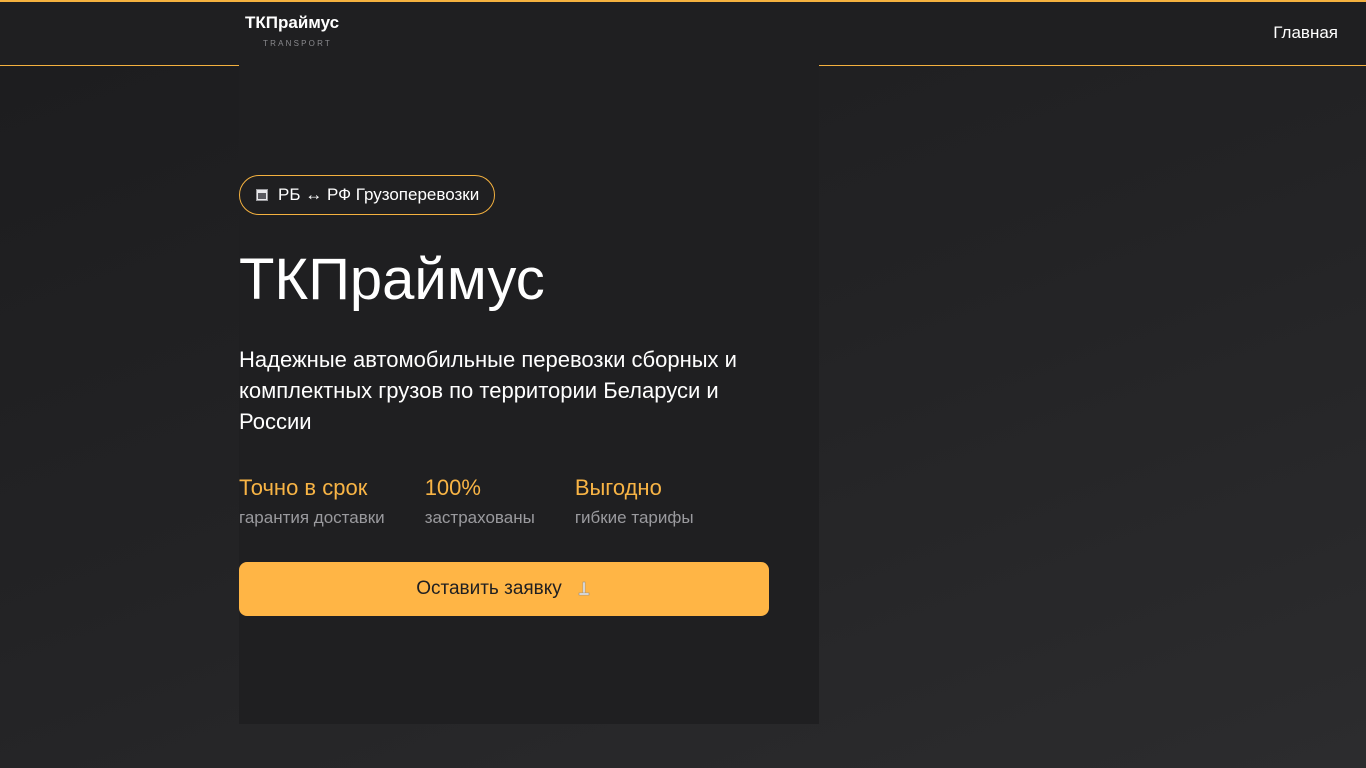 This screenshot has height=768, width=1366. Describe the element at coordinates (292, 22) in the screenshot. I see `logo-title: ТКПраймус` at that location.